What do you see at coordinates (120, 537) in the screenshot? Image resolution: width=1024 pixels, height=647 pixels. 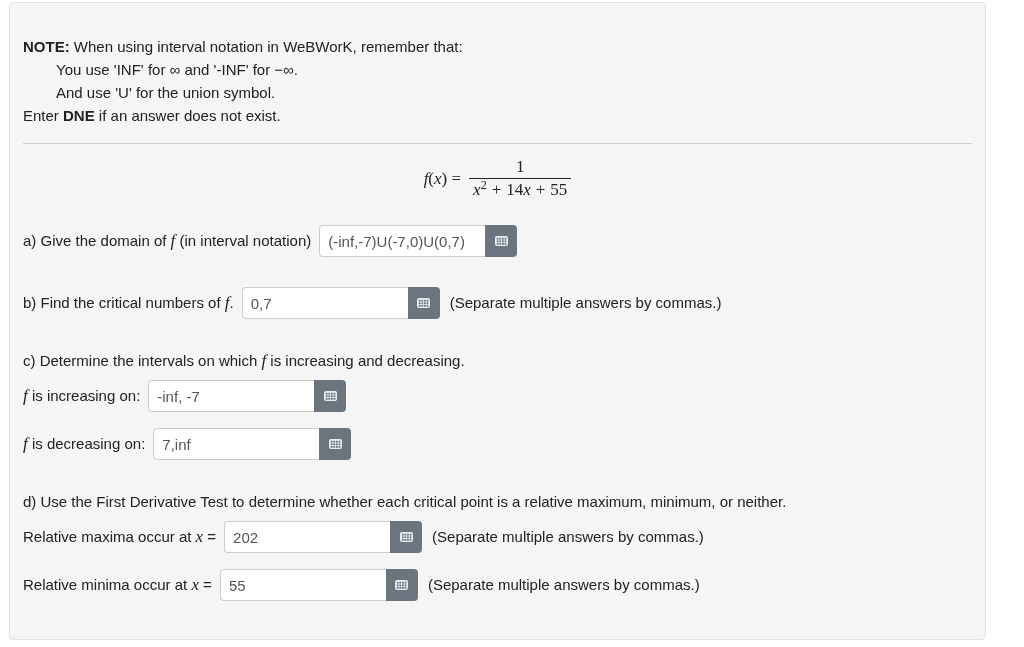 I see `field-label: Relative maxima occur at x =` at bounding box center [120, 537].